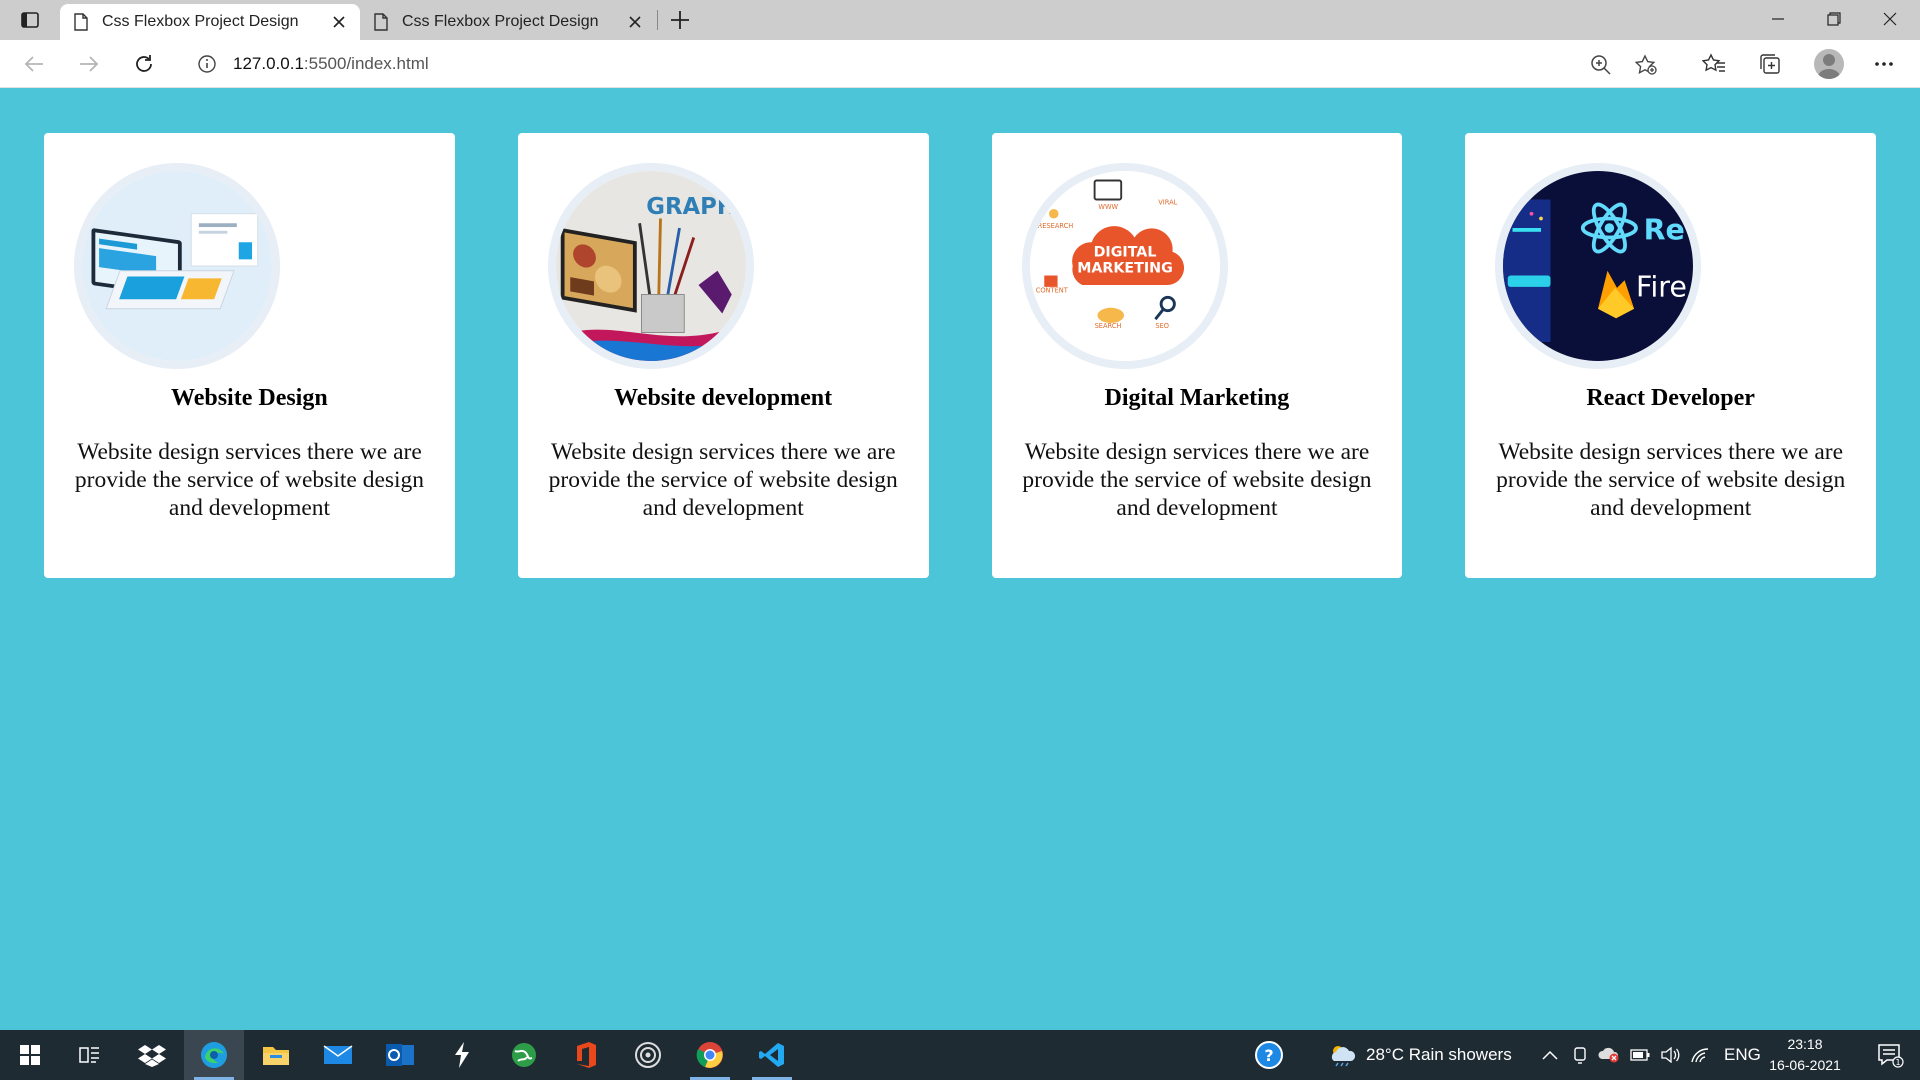 This screenshot has width=1920, height=1080. What do you see at coordinates (1107, 326) in the screenshot?
I see `image-label: SEARCH` at bounding box center [1107, 326].